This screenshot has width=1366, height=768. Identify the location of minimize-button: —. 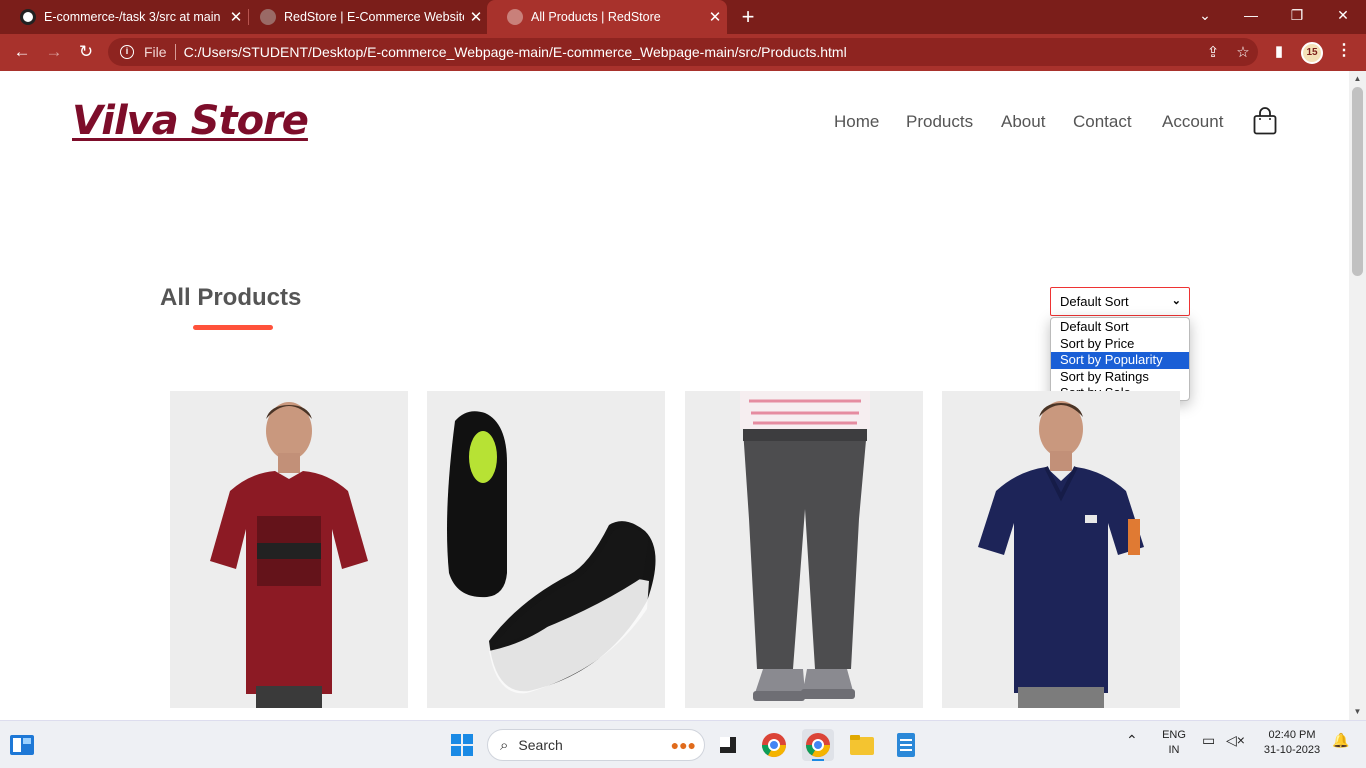
(1251, 15).